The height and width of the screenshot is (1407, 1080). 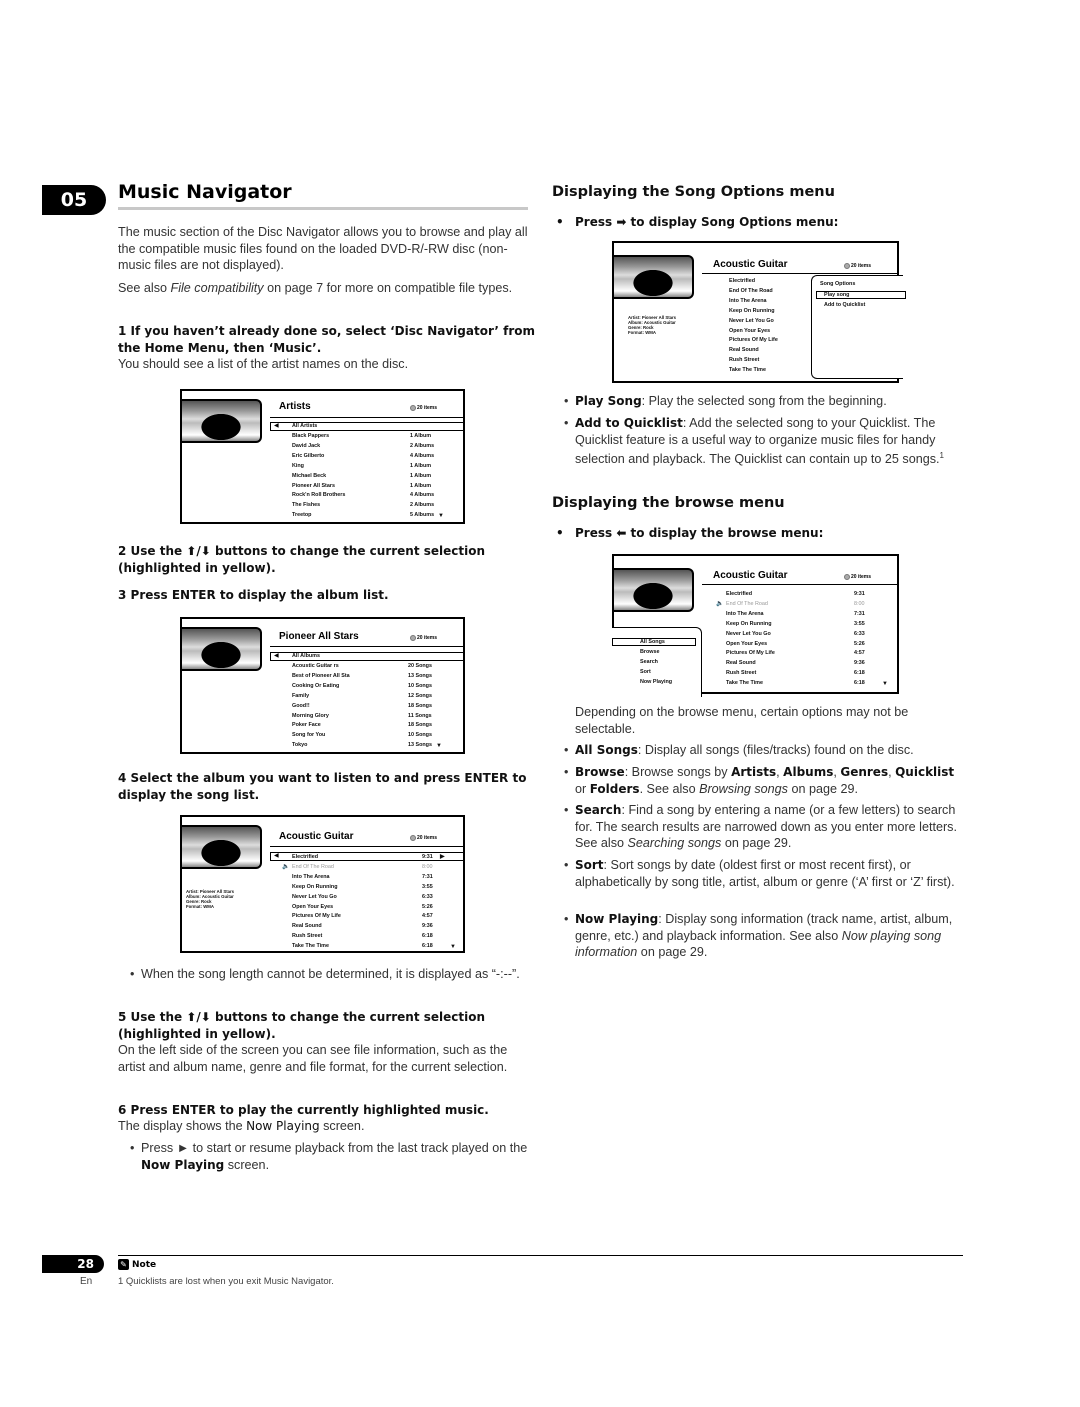 I want to click on file-compatibility-ref: File compatibility, so click(x=217, y=288).